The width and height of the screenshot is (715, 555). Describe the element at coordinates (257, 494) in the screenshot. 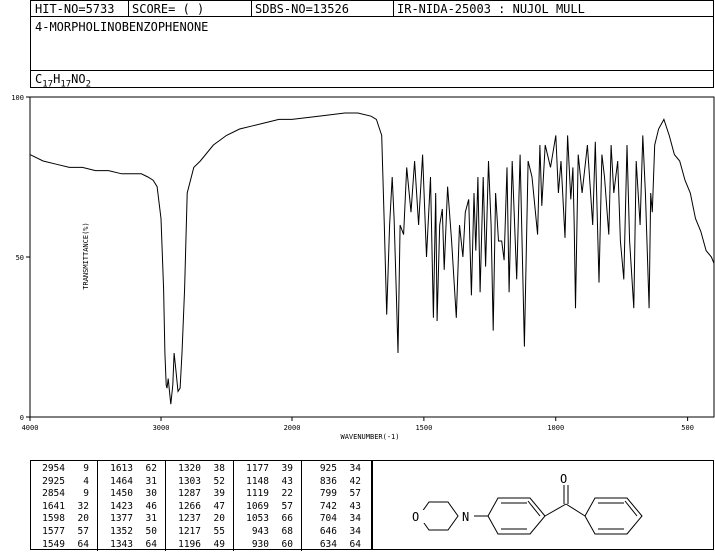

I see `peak-wavenumber: 1119` at that location.